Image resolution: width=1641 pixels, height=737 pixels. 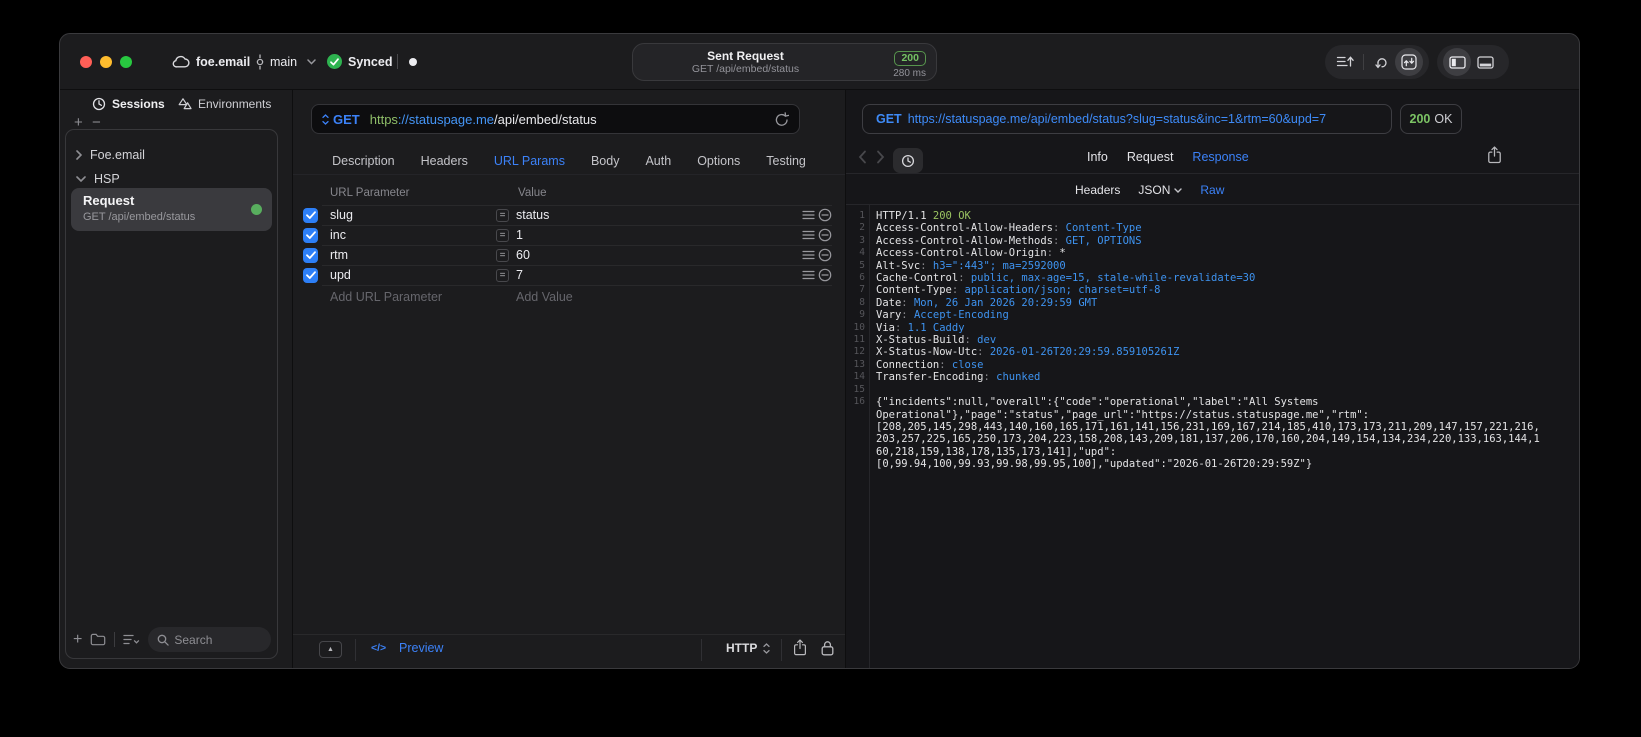 What do you see at coordinates (128, 104) in the screenshot?
I see `tab-sessions: Sessions` at bounding box center [128, 104].